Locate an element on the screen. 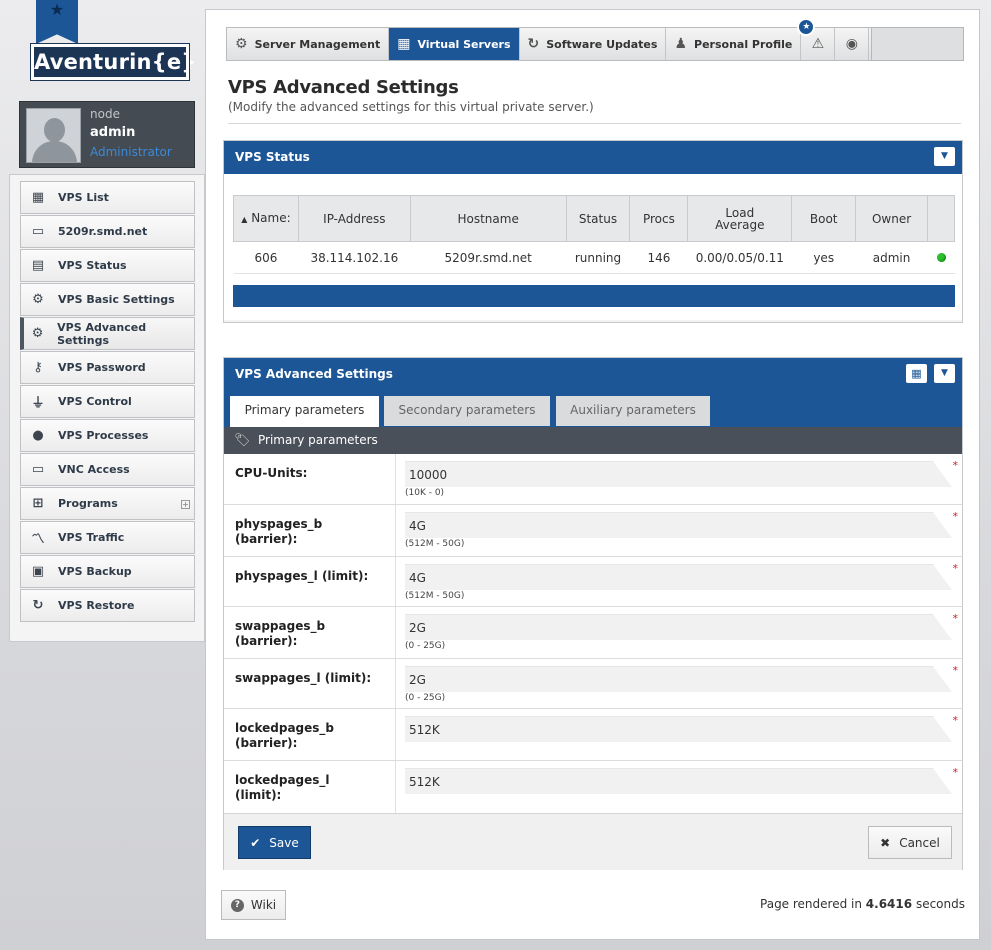 The width and height of the screenshot is (991, 950). tab-primary-parameters: Primary parameters is located at coordinates (304, 411).